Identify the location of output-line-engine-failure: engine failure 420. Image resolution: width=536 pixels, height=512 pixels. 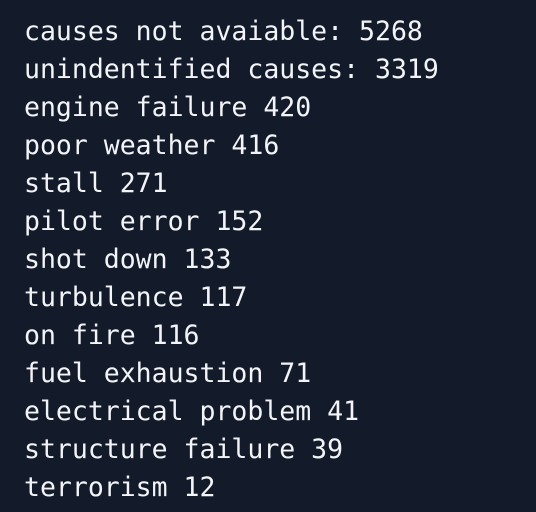
(168, 107).